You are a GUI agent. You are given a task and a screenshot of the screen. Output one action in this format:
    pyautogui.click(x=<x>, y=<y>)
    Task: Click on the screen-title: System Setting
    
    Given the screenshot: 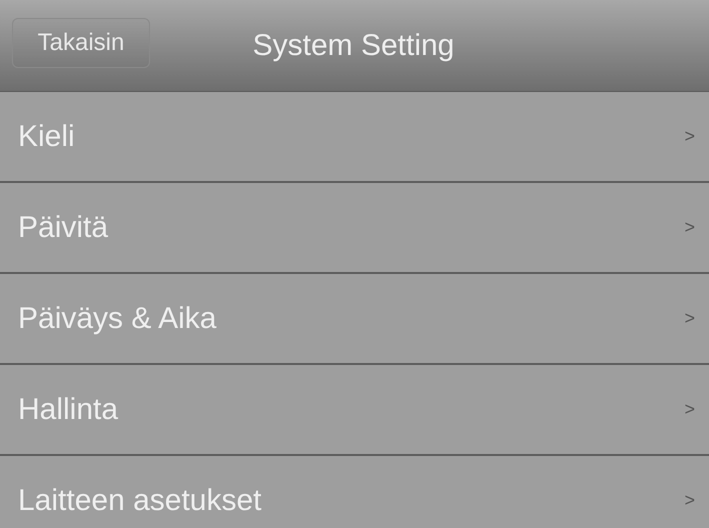 What is the action you would take?
    pyautogui.click(x=354, y=46)
    